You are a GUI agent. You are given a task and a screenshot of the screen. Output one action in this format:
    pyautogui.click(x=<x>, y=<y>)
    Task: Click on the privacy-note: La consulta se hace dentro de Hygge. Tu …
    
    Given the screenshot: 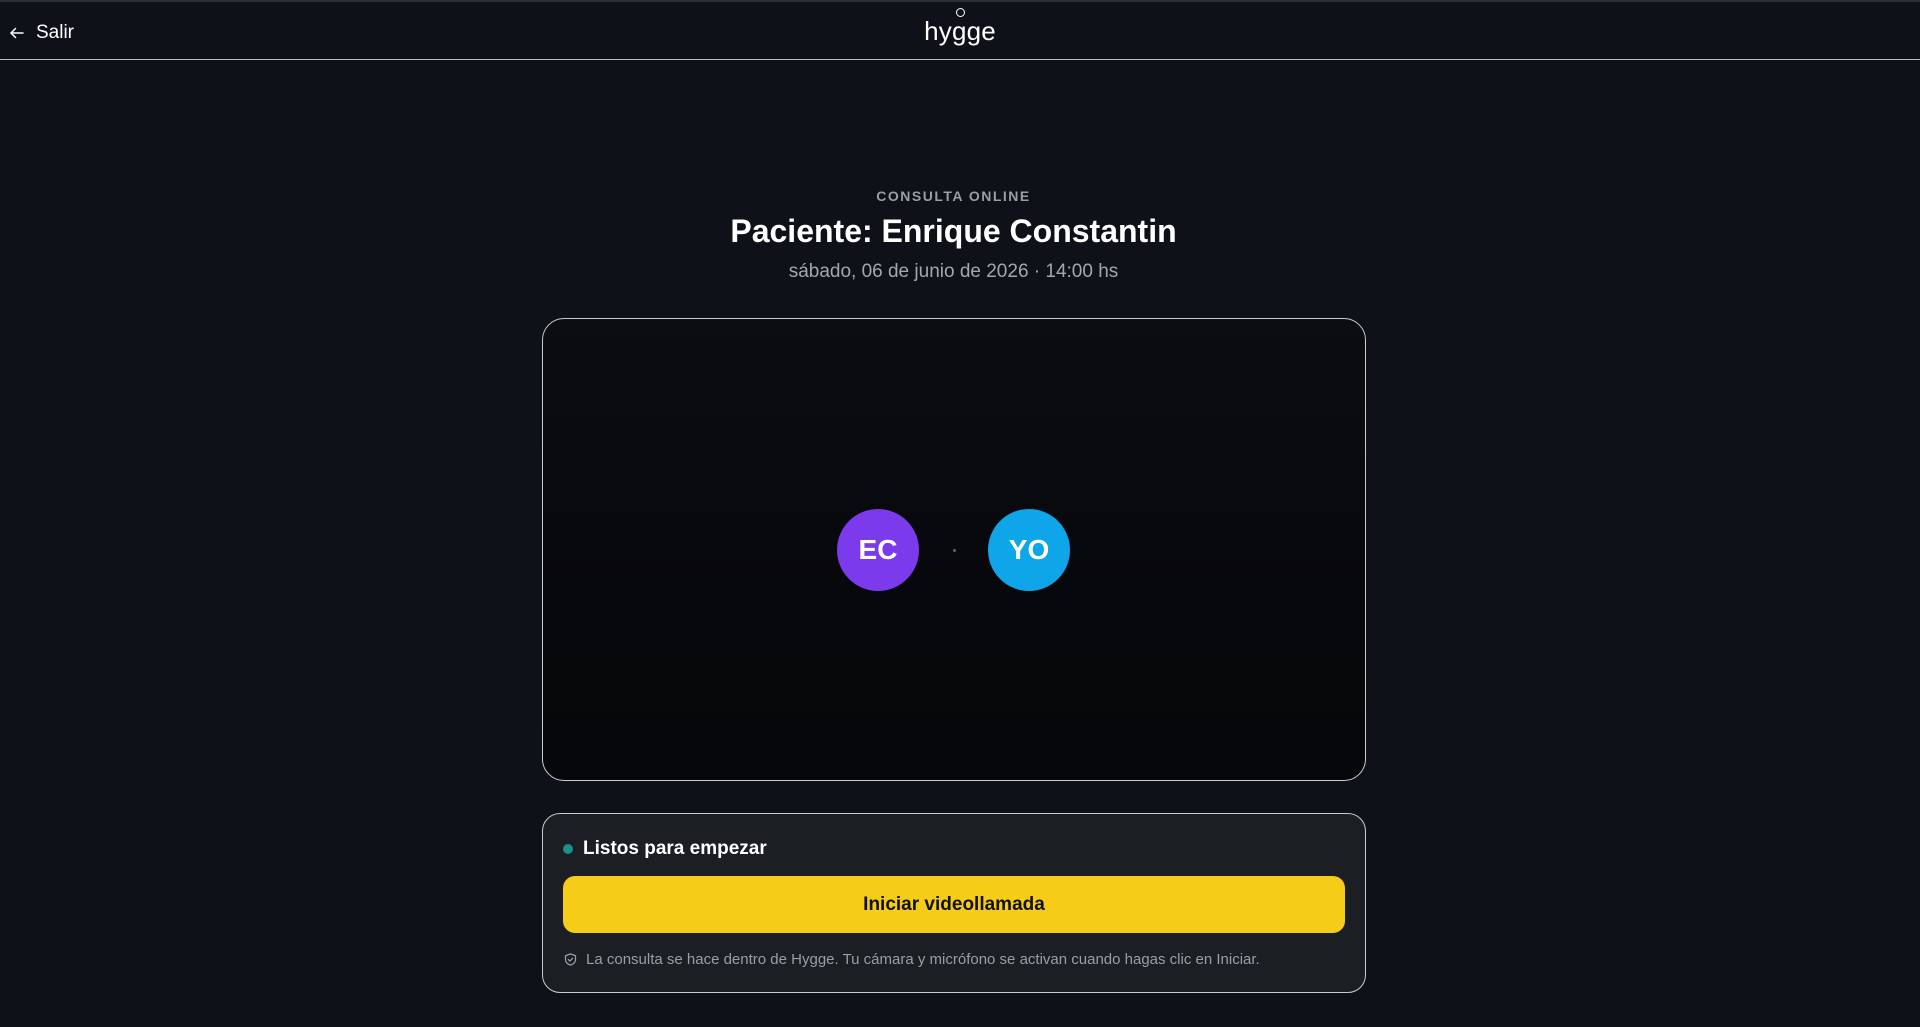 What is the action you would take?
    pyautogui.click(x=911, y=959)
    